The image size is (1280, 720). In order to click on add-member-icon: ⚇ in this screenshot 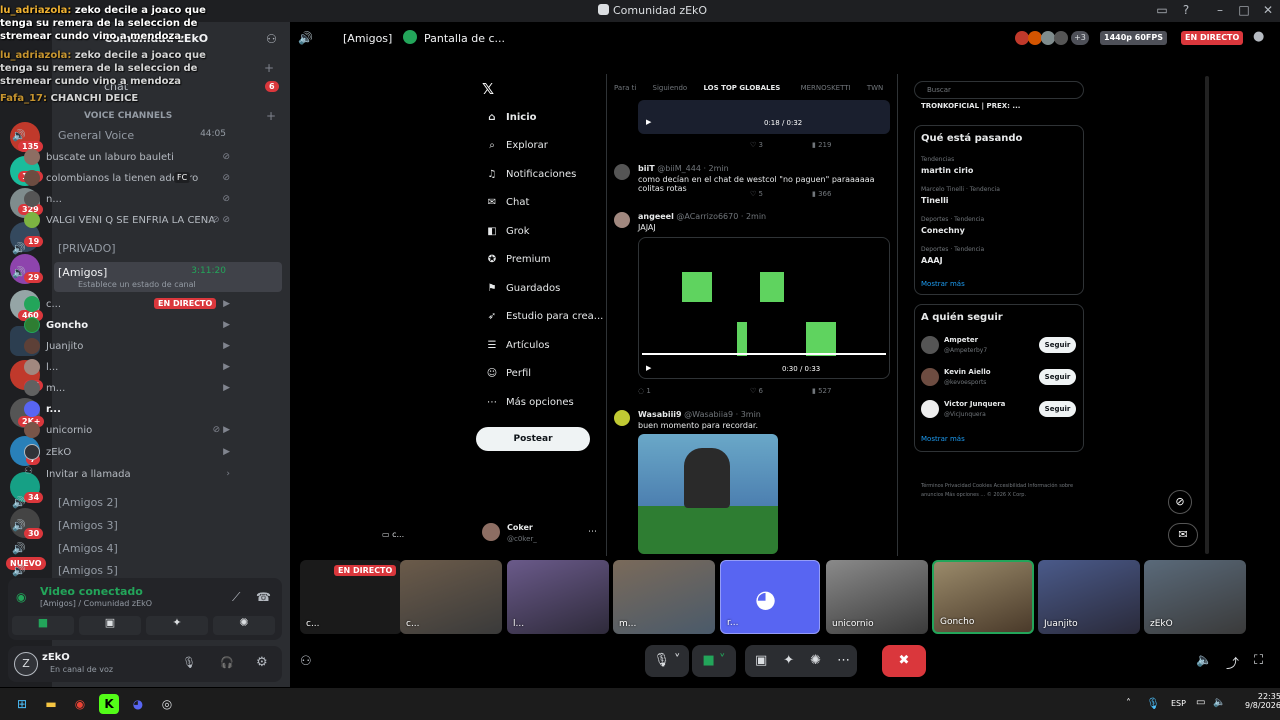, I will do `click(271, 39)`.